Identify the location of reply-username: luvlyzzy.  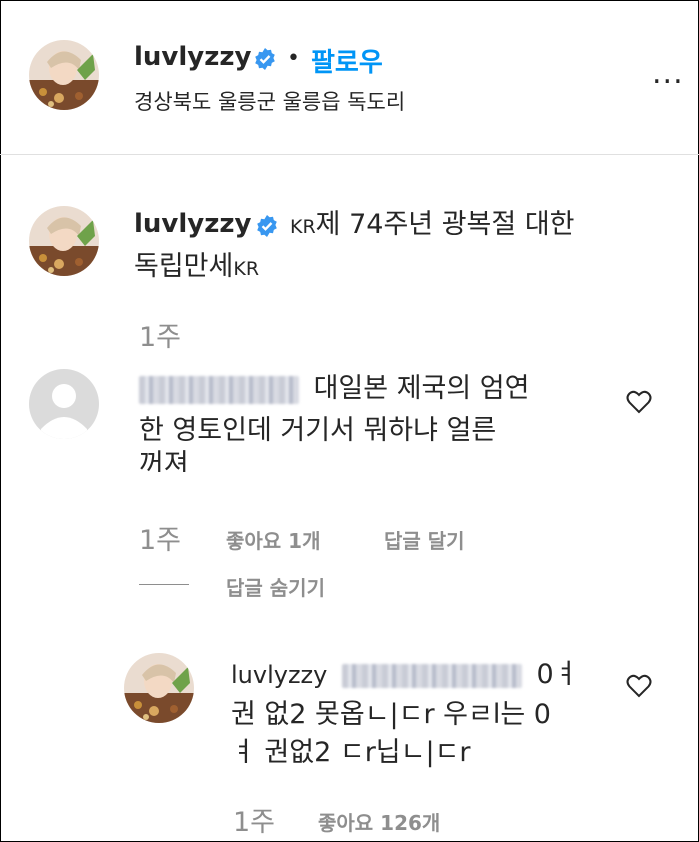
(279, 675).